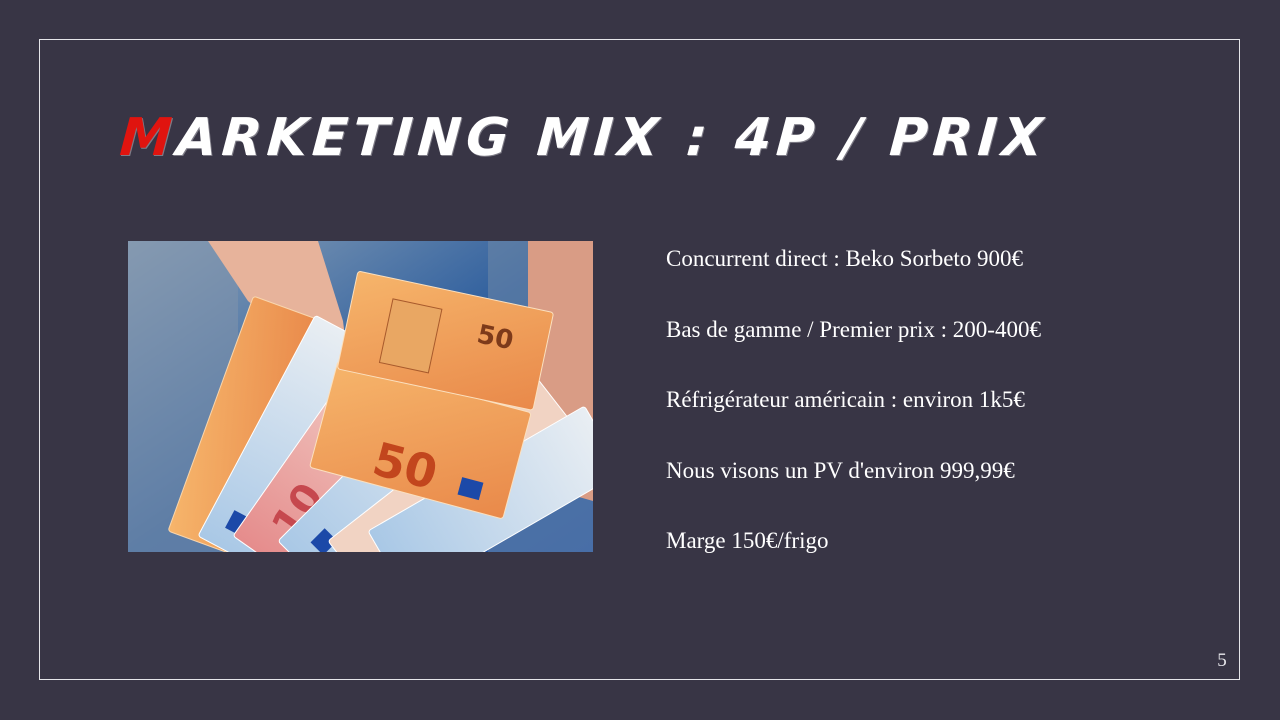  What do you see at coordinates (840, 470) in the screenshot?
I see `bullet-target-price: Nous visons un PV d'environ 999,99€` at bounding box center [840, 470].